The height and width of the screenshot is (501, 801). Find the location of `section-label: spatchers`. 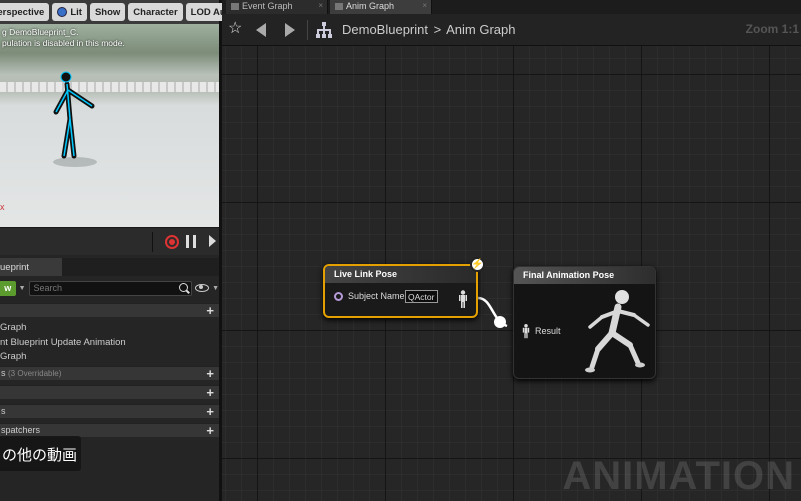

section-label: spatchers is located at coordinates (21, 430).